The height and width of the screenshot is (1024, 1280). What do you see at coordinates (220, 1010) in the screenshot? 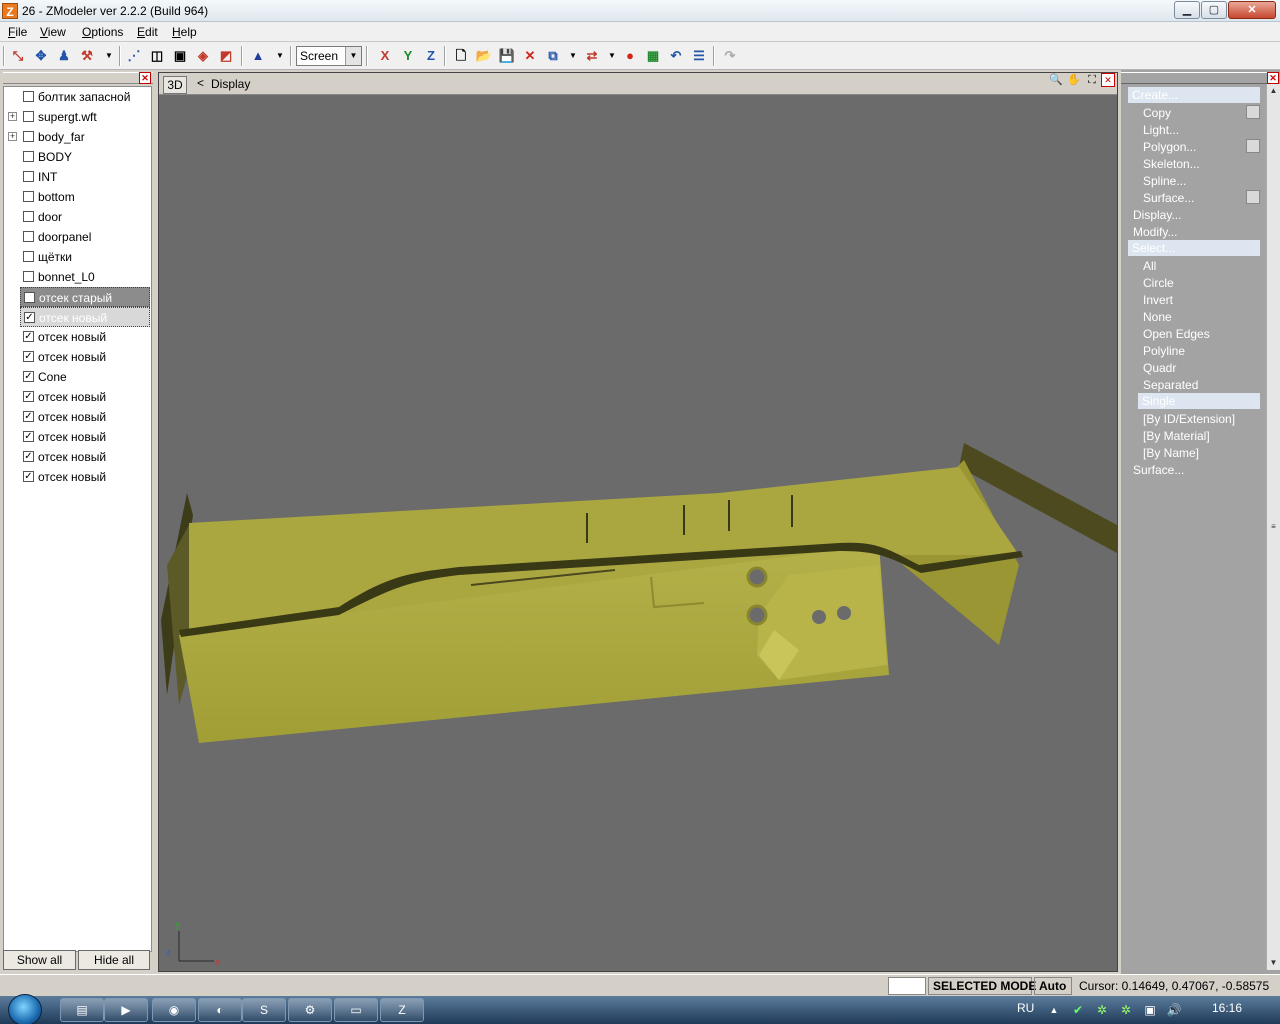
I see `photoshop-taskbar-icon: ◐` at bounding box center [220, 1010].